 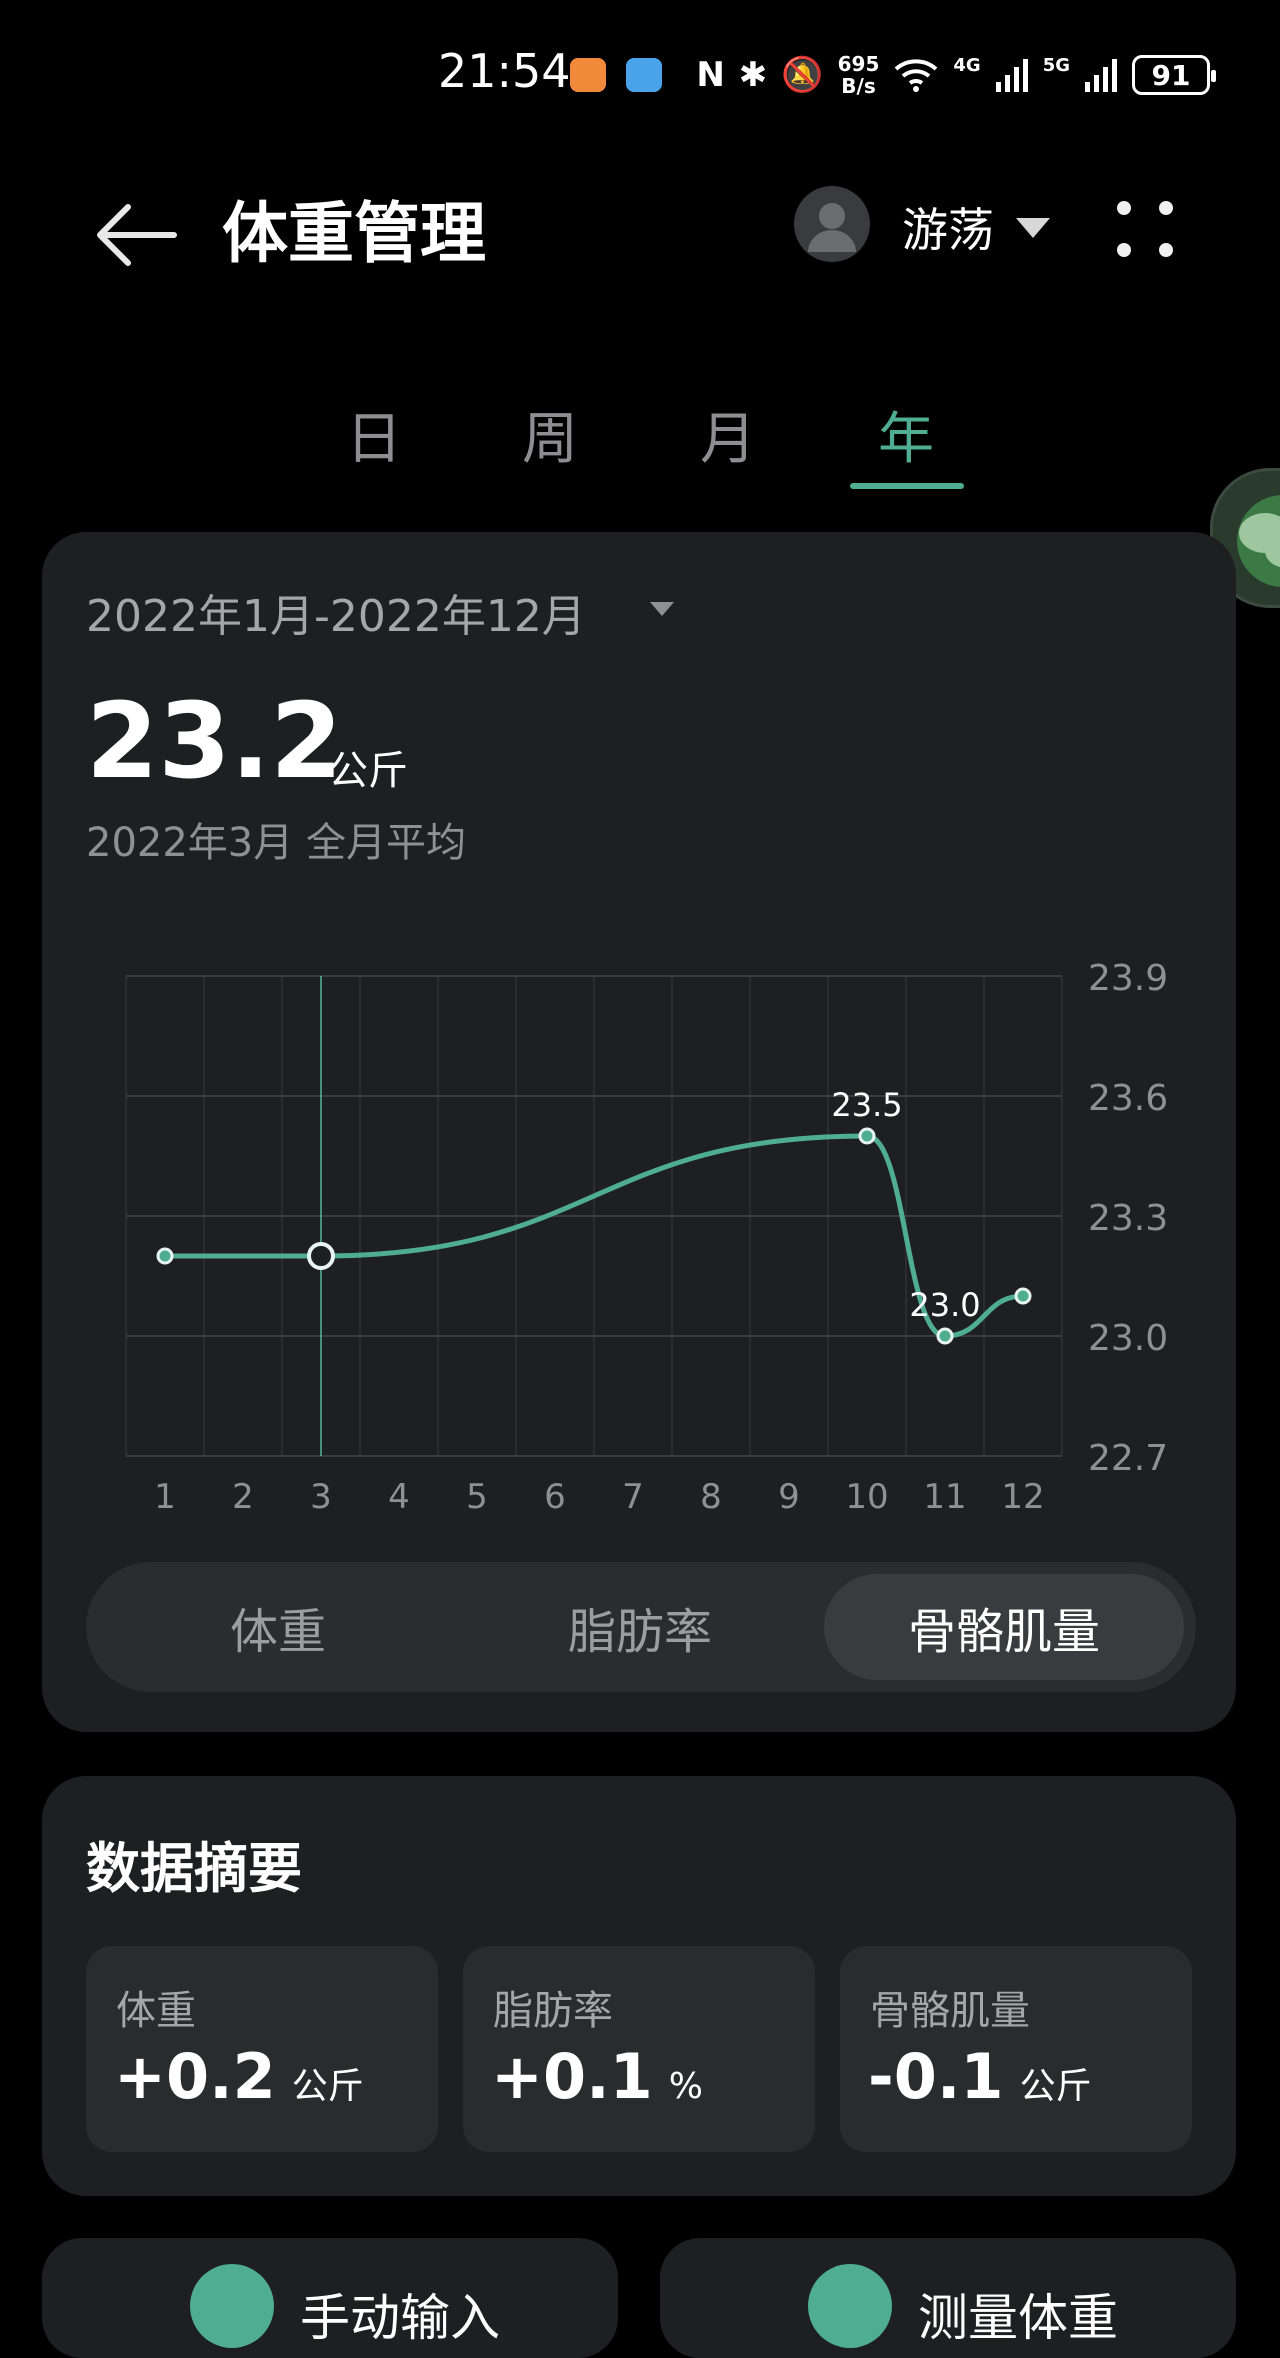 I want to click on y-tick-label: 23.0, so click(x=1128, y=1338).